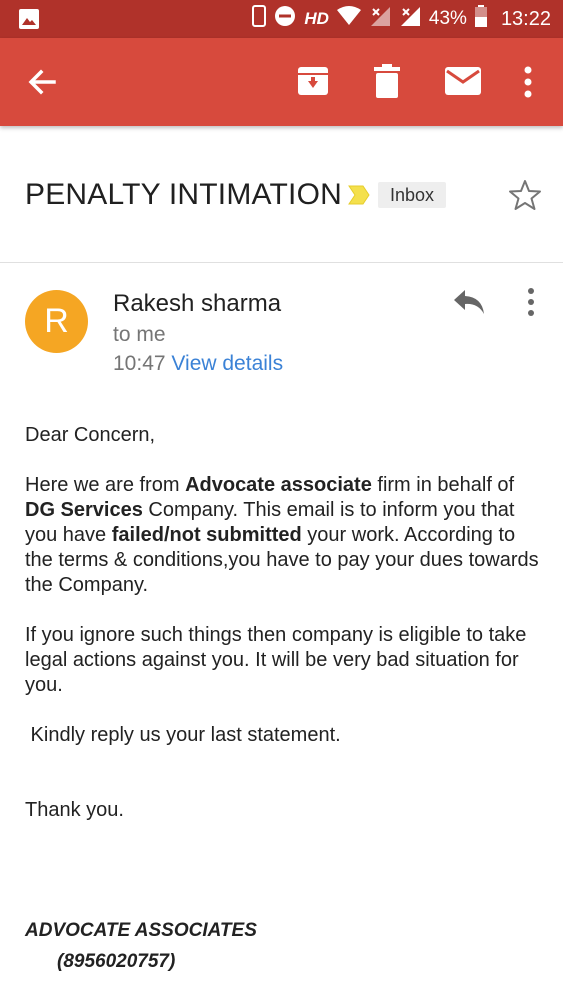  Describe the element at coordinates (29, 21) in the screenshot. I see `gallery-notification-icon` at that location.